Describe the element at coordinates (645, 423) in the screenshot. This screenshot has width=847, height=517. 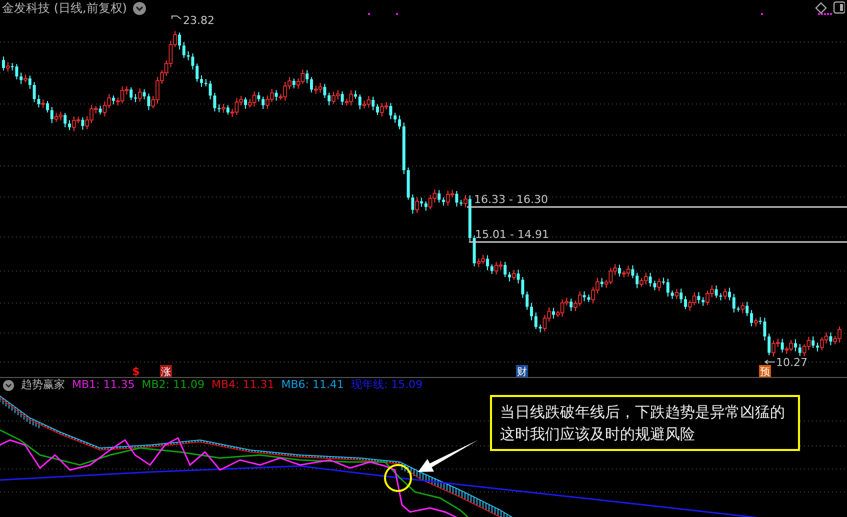
I see `annotation-text: 当日线跌破年线后，下跌趋势是异常凶猛的 这时我们应该及时的规避风险` at that location.